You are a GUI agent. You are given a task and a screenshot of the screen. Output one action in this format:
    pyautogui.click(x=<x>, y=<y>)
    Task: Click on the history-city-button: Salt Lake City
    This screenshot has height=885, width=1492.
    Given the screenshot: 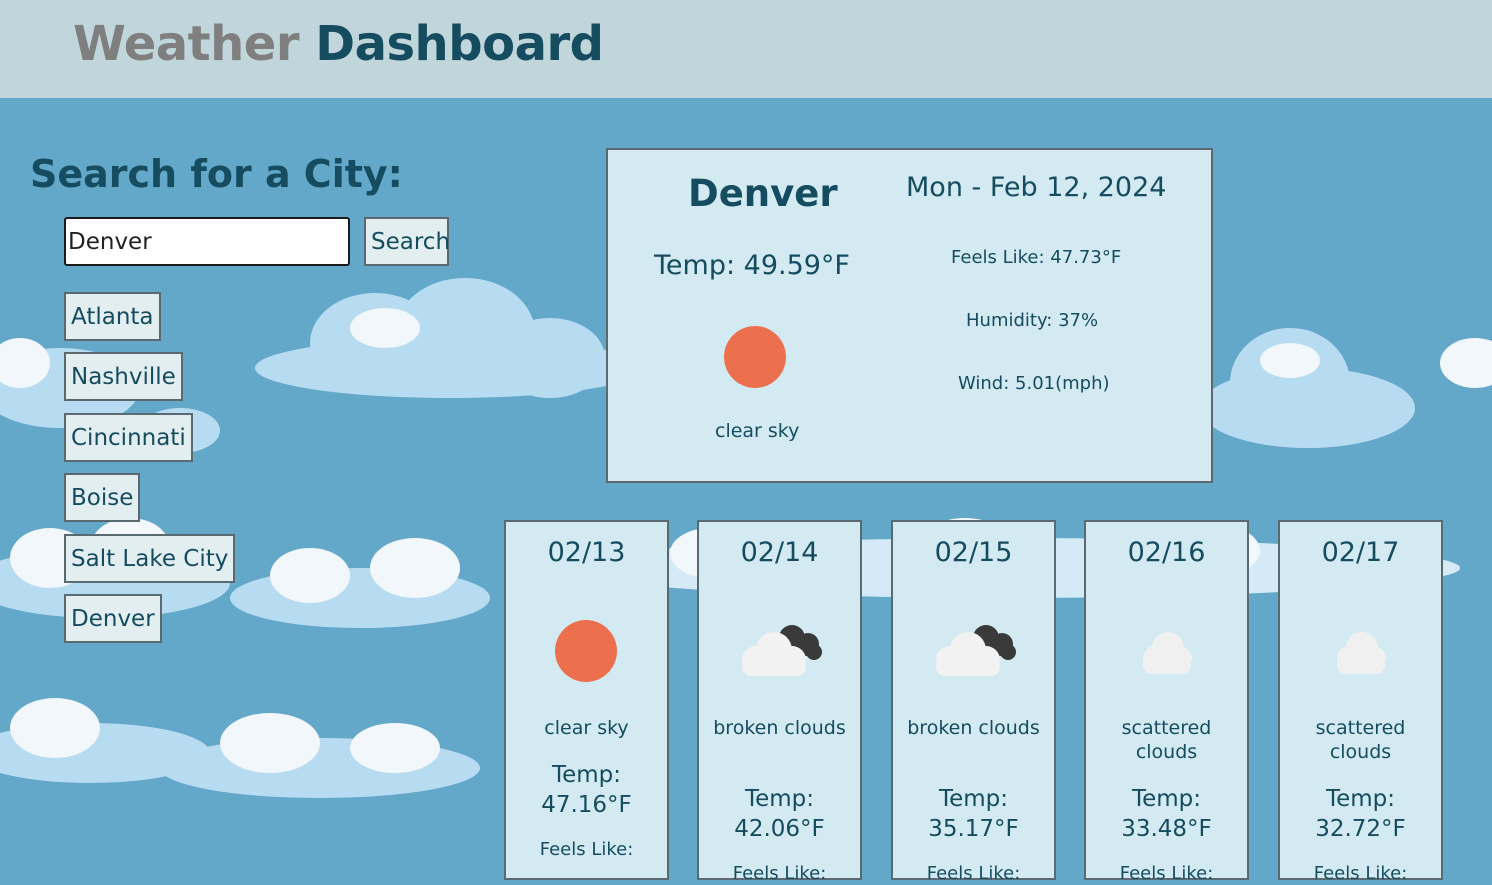 What is the action you would take?
    pyautogui.click(x=150, y=558)
    